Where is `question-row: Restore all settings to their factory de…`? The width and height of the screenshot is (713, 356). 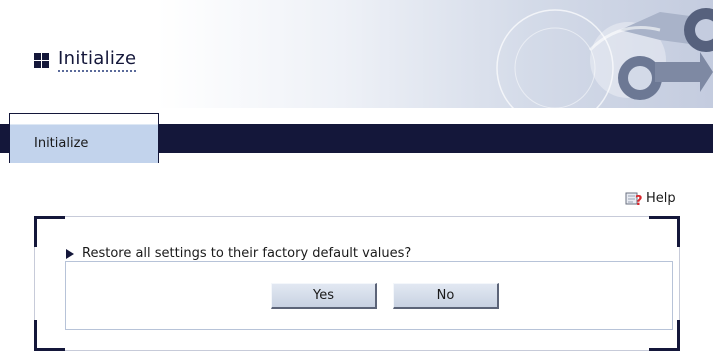 question-row: Restore all settings to their factory de… is located at coordinates (238, 253).